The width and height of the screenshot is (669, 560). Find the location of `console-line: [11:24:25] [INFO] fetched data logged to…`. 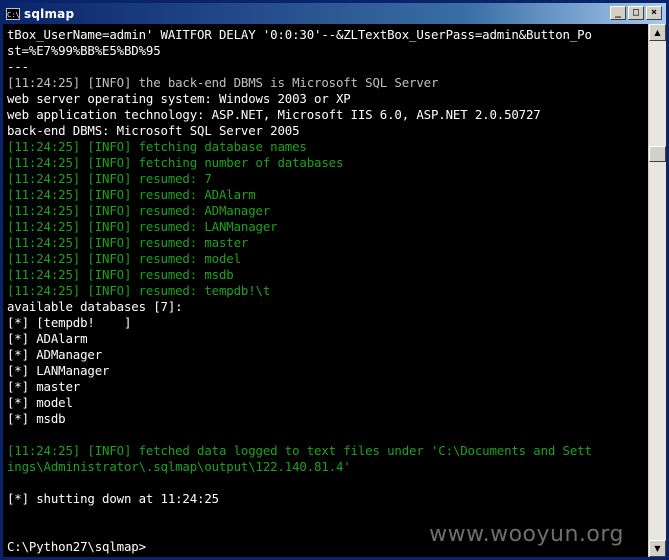

console-line: [11:24:25] [INFO] fetched data logged to… is located at coordinates (299, 450).